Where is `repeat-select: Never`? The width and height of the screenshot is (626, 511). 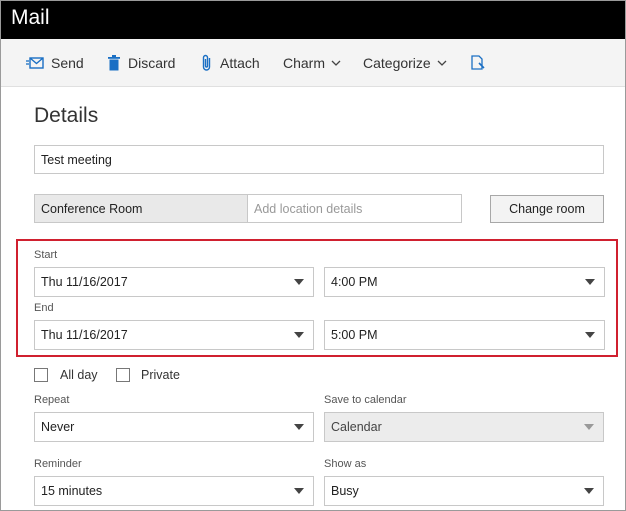 repeat-select: Never is located at coordinates (174, 427).